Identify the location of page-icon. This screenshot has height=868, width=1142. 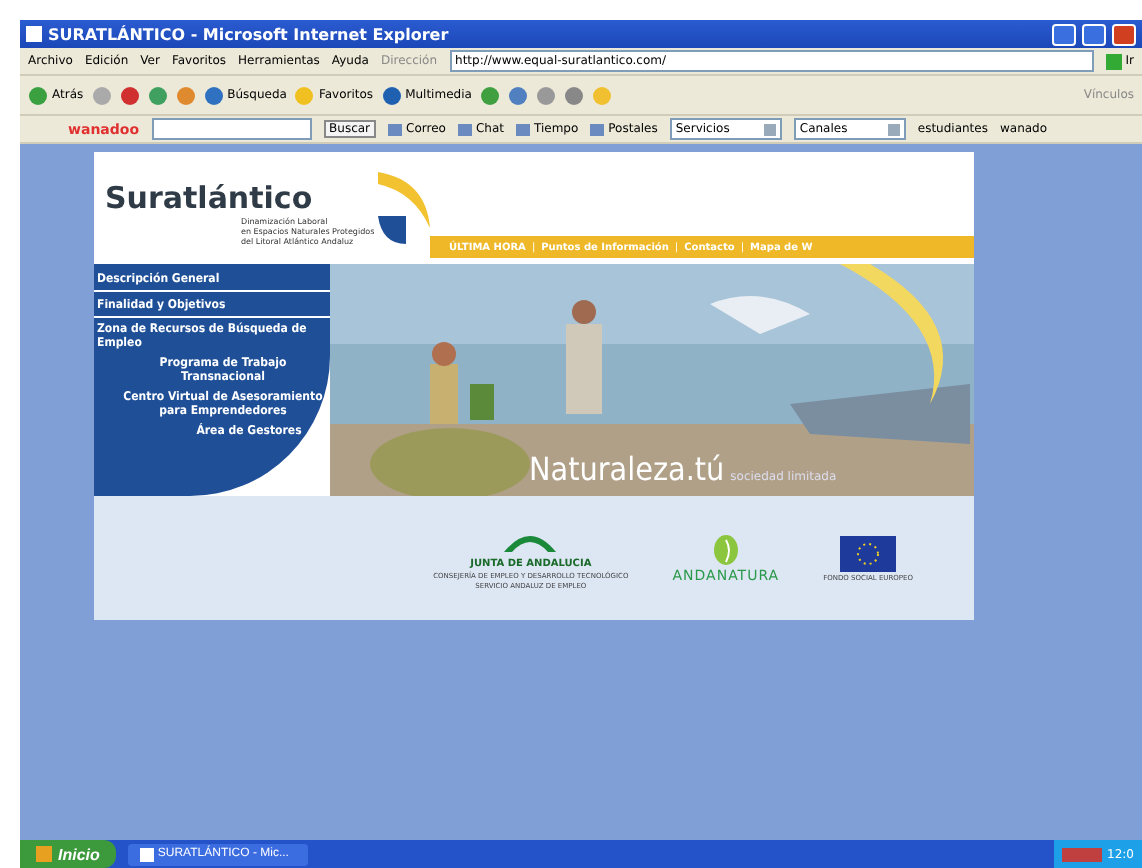
(146, 854).